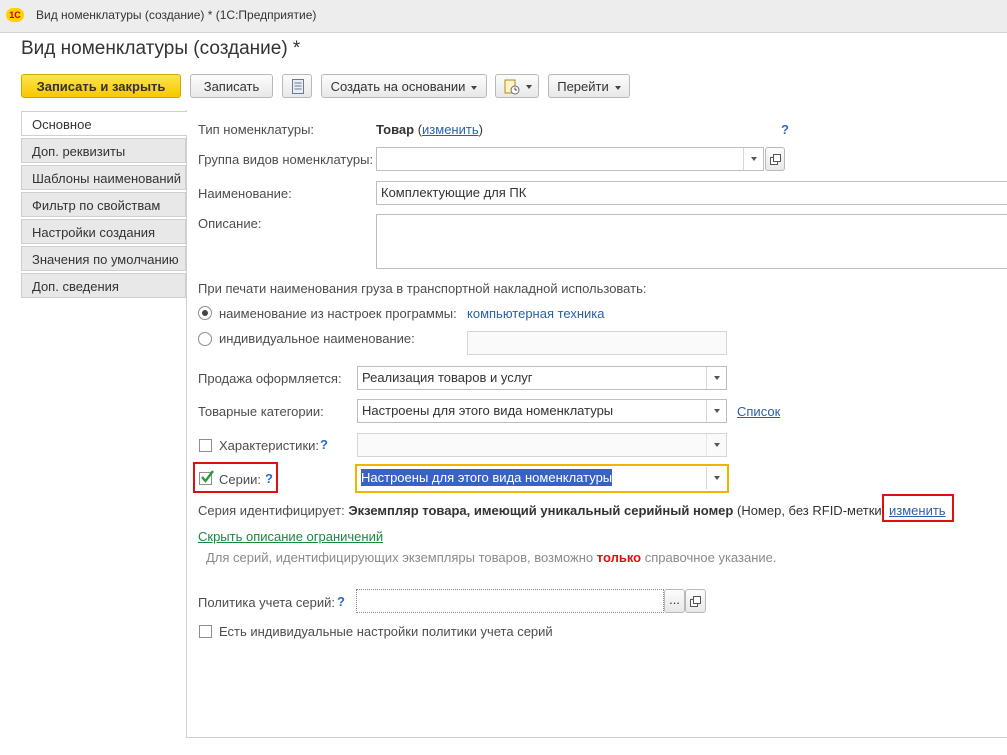 The image size is (1007, 755). I want to click on report-icon, so click(512, 87).